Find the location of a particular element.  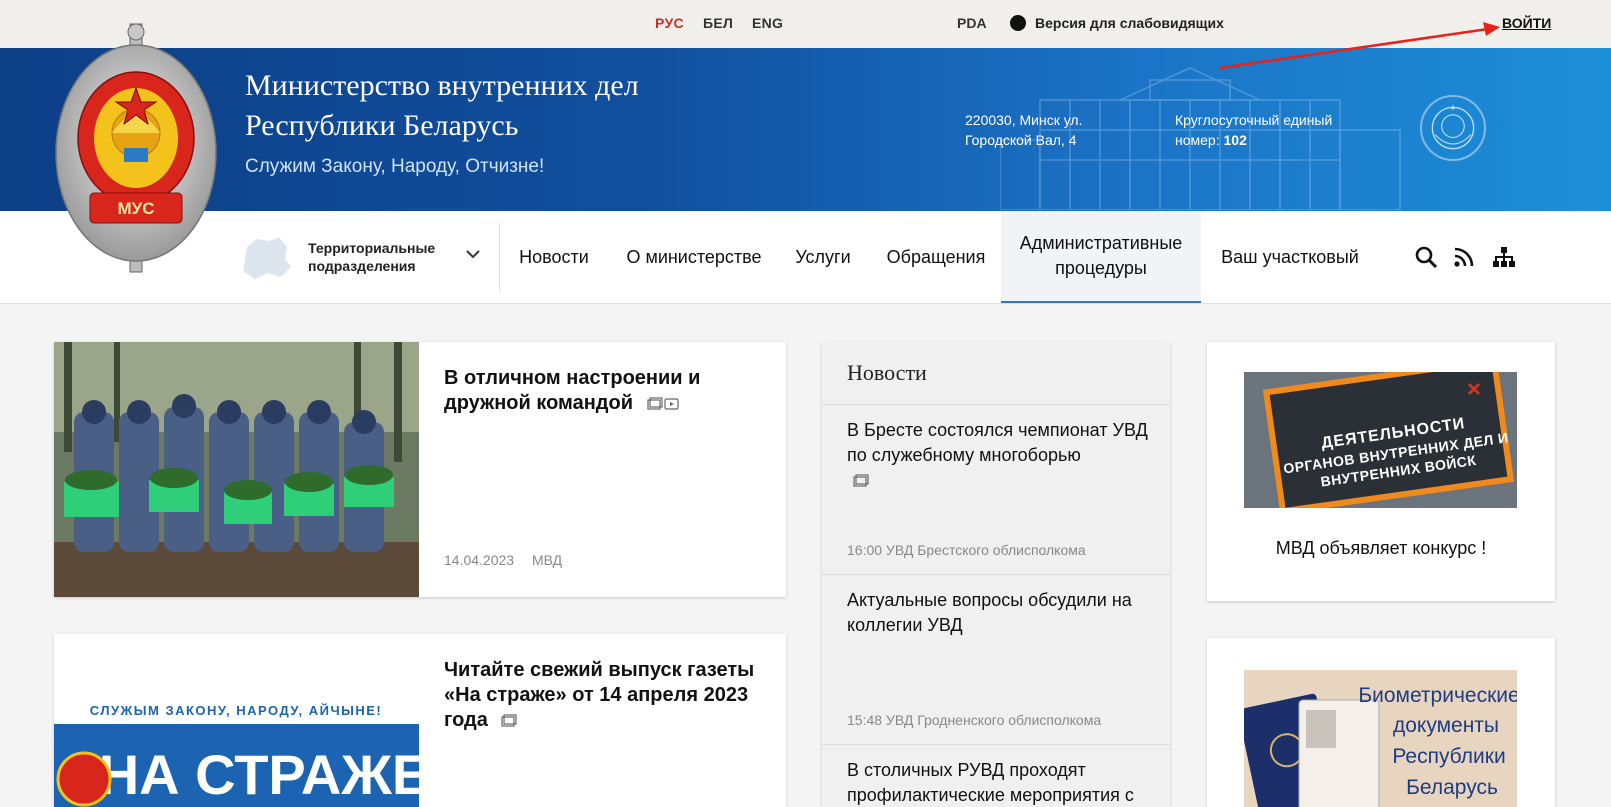

news-photo is located at coordinates (236, 469).